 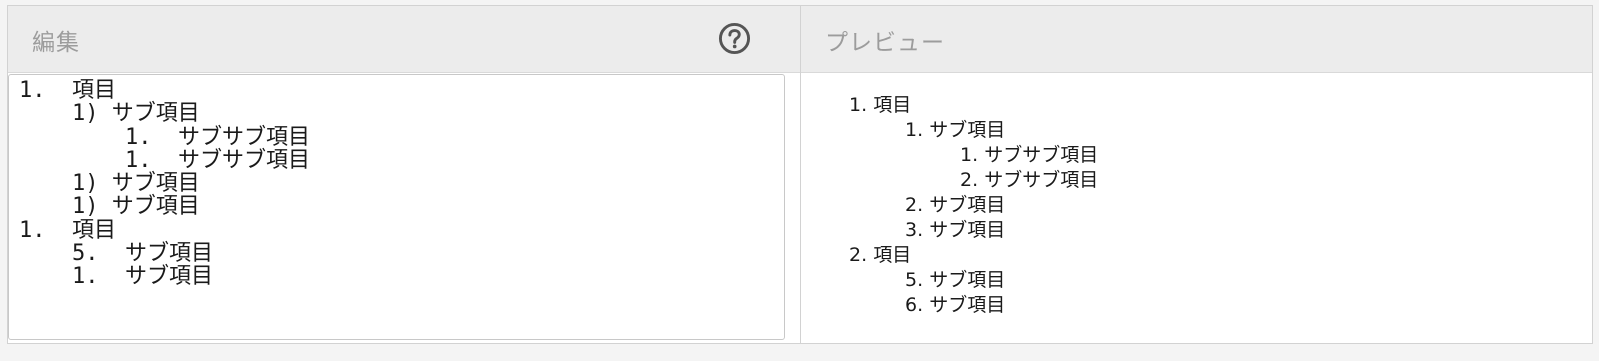 I want to click on preview-list-item: 3. サブ項目, so click(x=973, y=230).